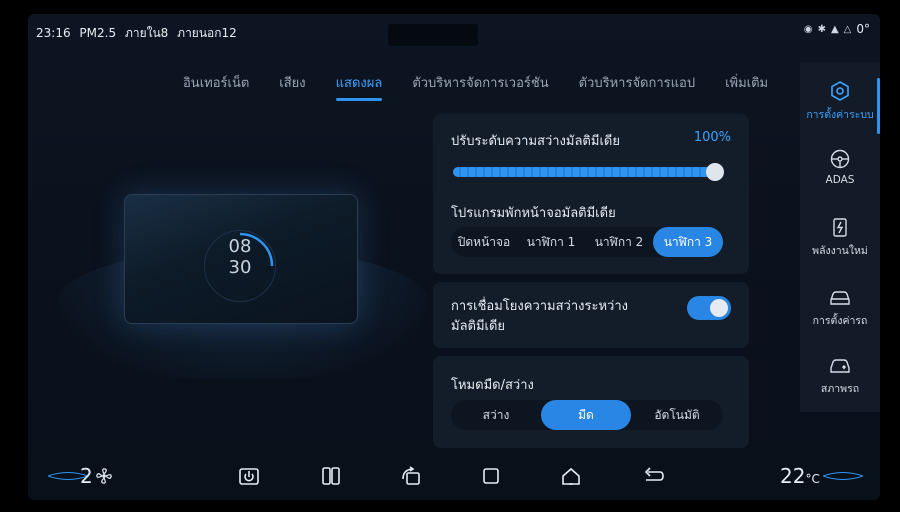 The height and width of the screenshot is (512, 900). What do you see at coordinates (677, 415) in the screenshot?
I see `mode-option-auto: อัตโนมัติ` at bounding box center [677, 415].